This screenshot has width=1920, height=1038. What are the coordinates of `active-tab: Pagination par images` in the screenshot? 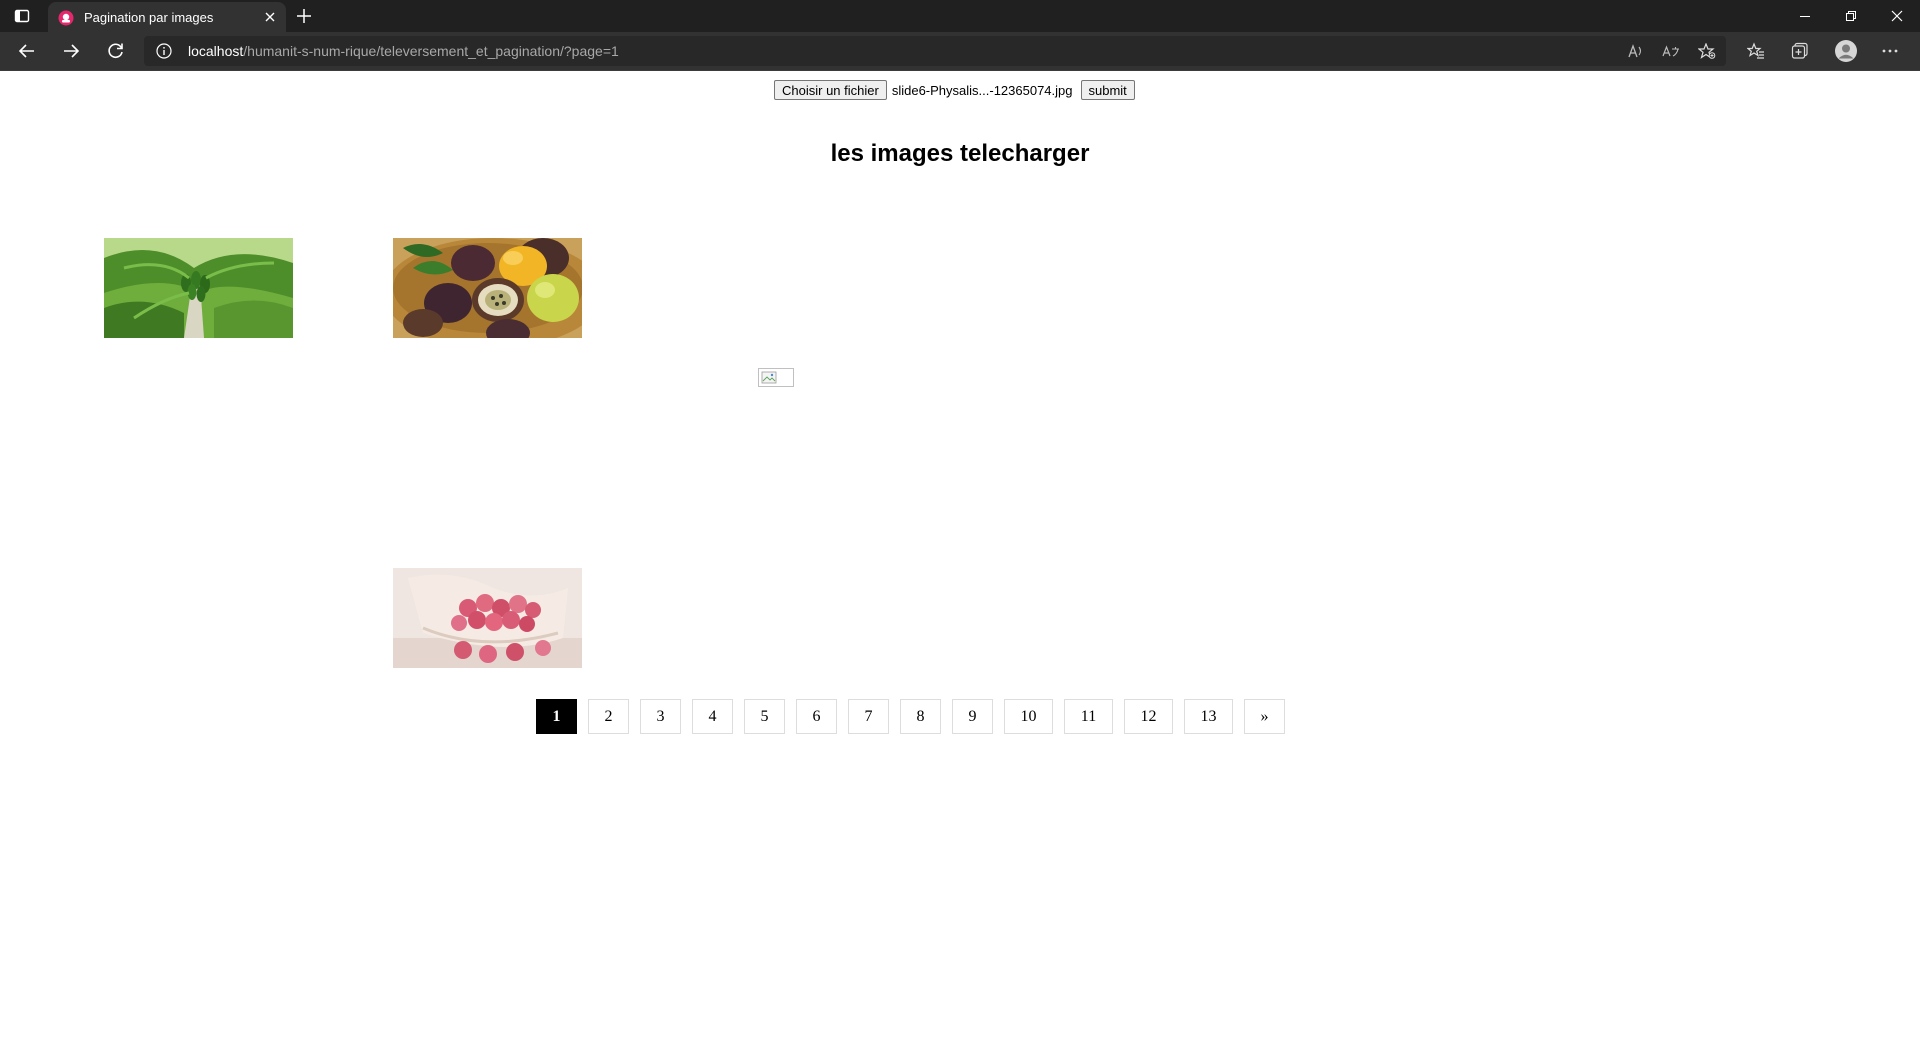 It's located at (167, 17).